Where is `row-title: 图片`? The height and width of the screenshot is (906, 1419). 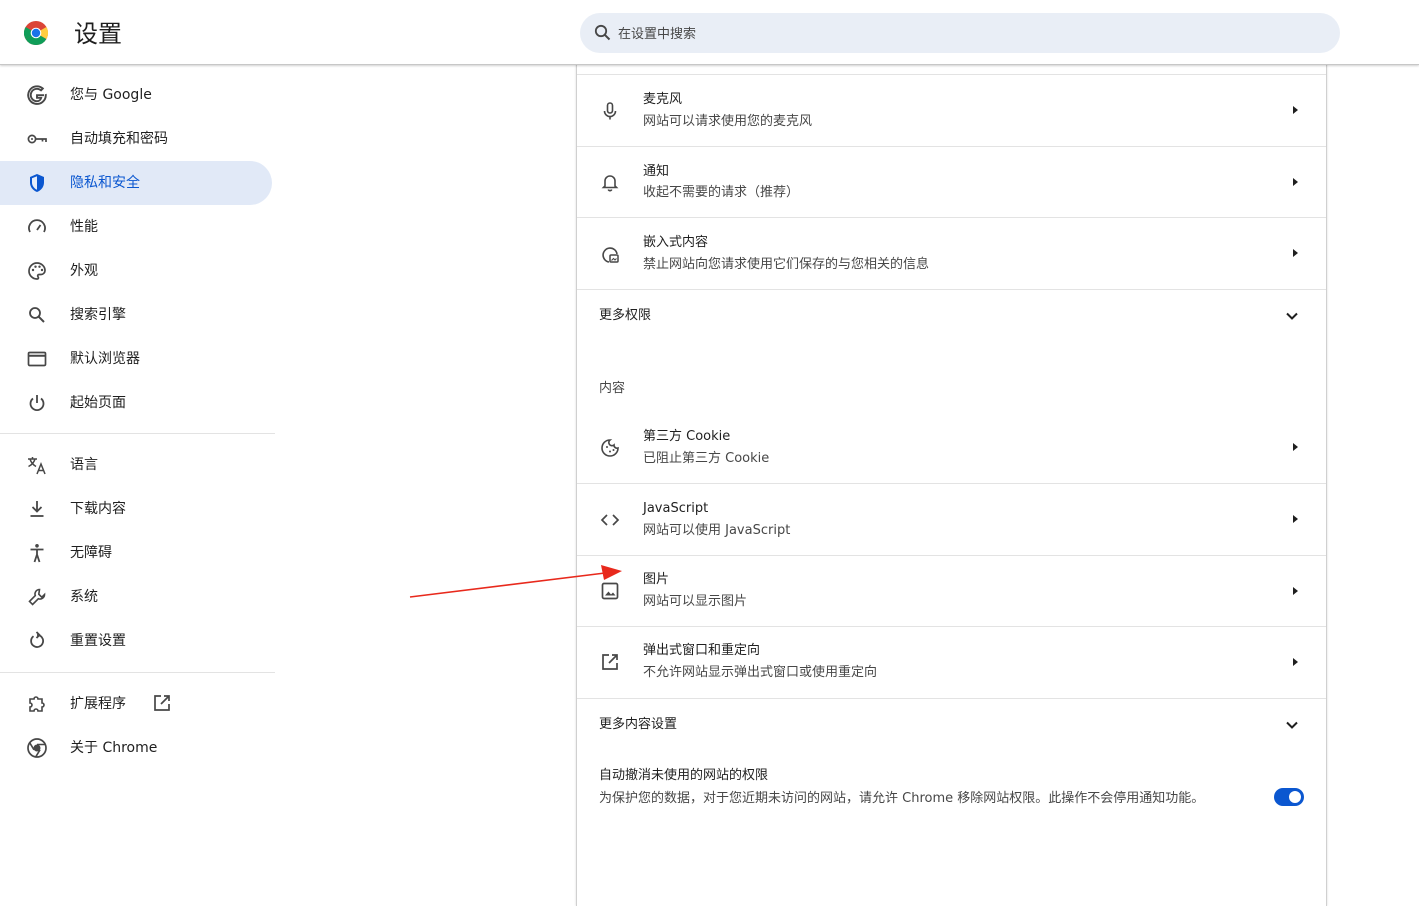 row-title: 图片 is located at coordinates (656, 579).